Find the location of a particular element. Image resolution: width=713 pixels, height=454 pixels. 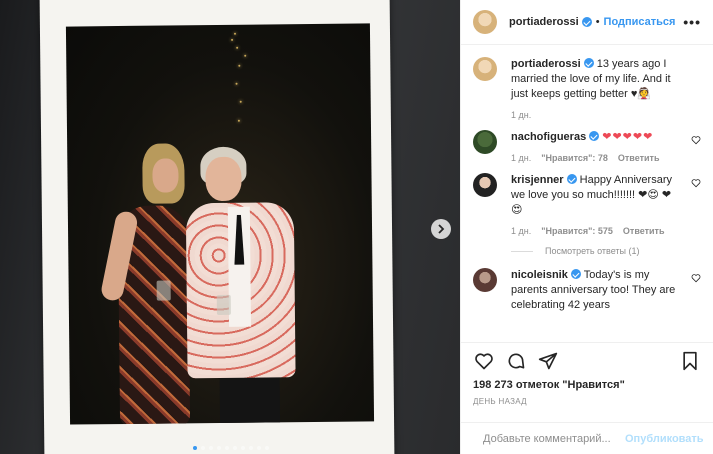

comment-input is located at coordinates (554, 438).